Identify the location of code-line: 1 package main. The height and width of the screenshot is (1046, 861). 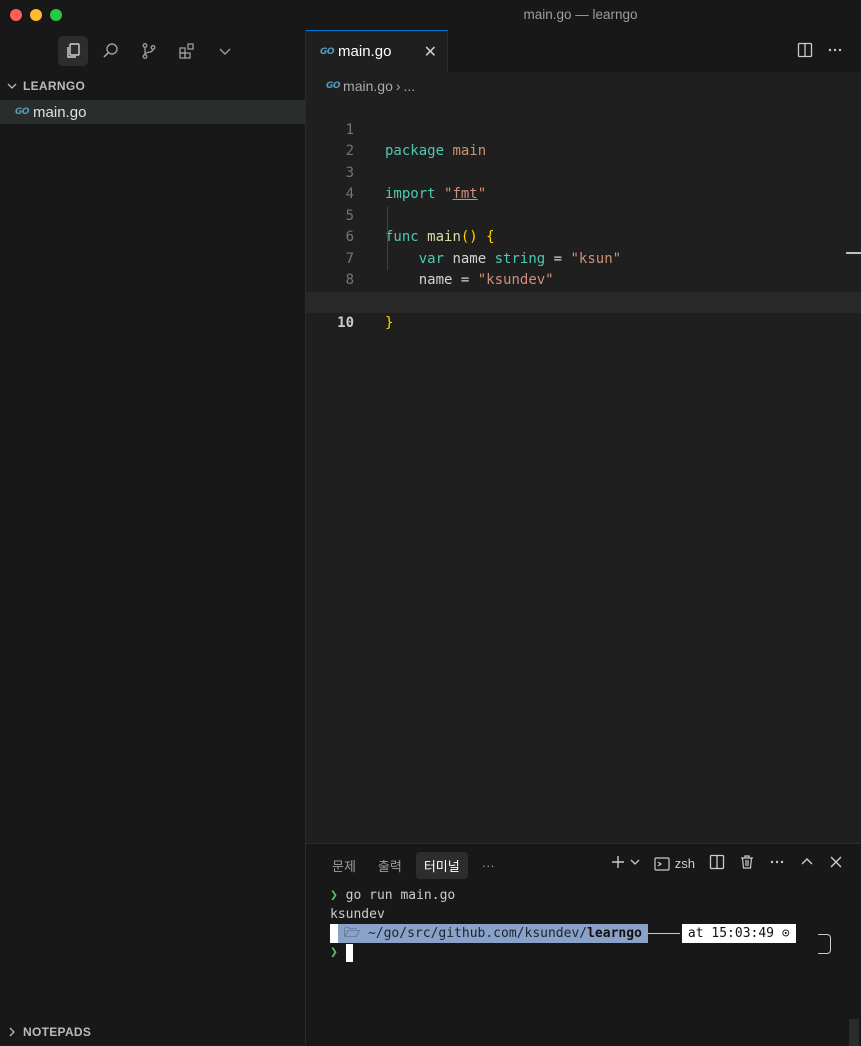
(583, 129).